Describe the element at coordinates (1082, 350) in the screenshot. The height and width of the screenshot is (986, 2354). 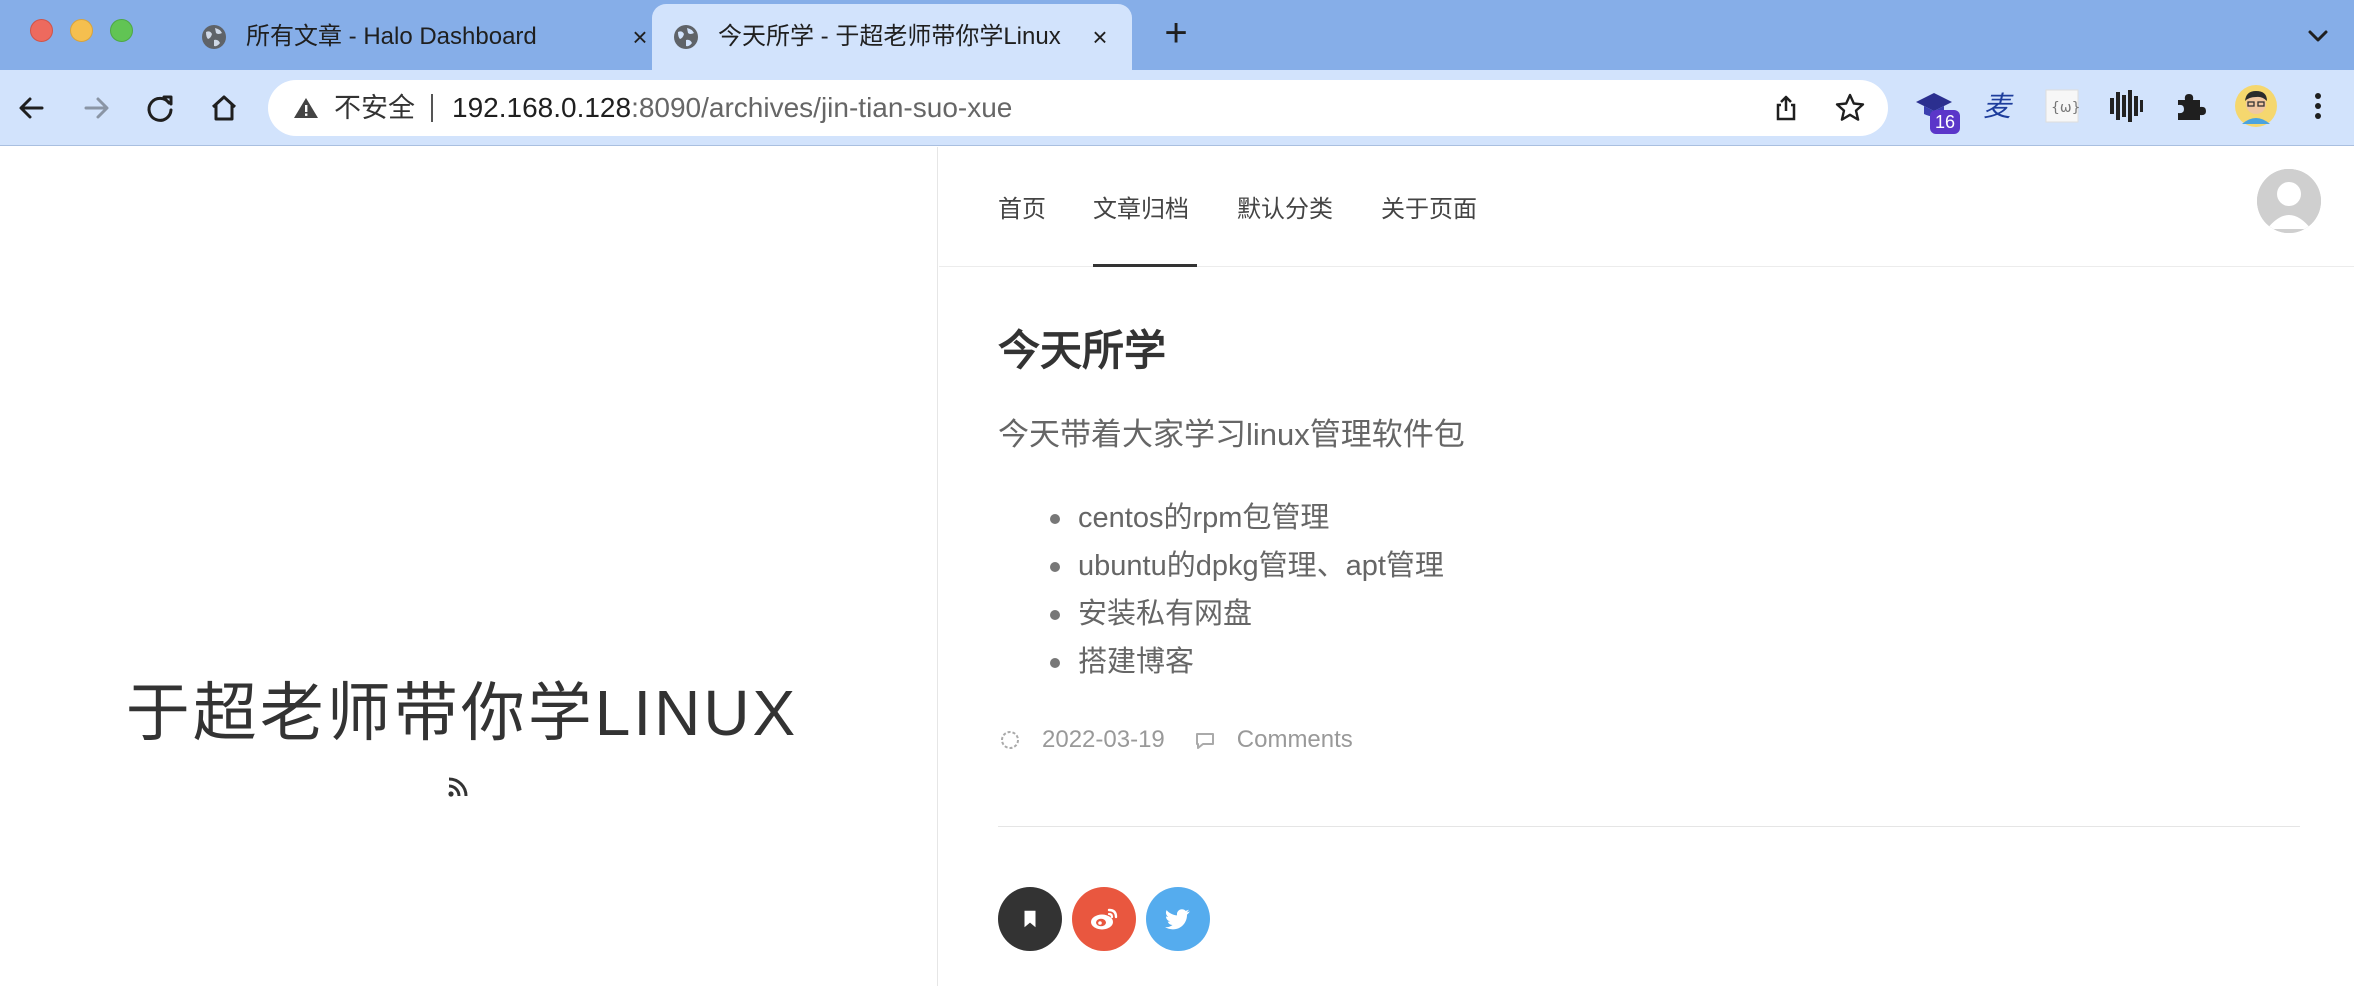
I see `post-title: 今天所学` at that location.